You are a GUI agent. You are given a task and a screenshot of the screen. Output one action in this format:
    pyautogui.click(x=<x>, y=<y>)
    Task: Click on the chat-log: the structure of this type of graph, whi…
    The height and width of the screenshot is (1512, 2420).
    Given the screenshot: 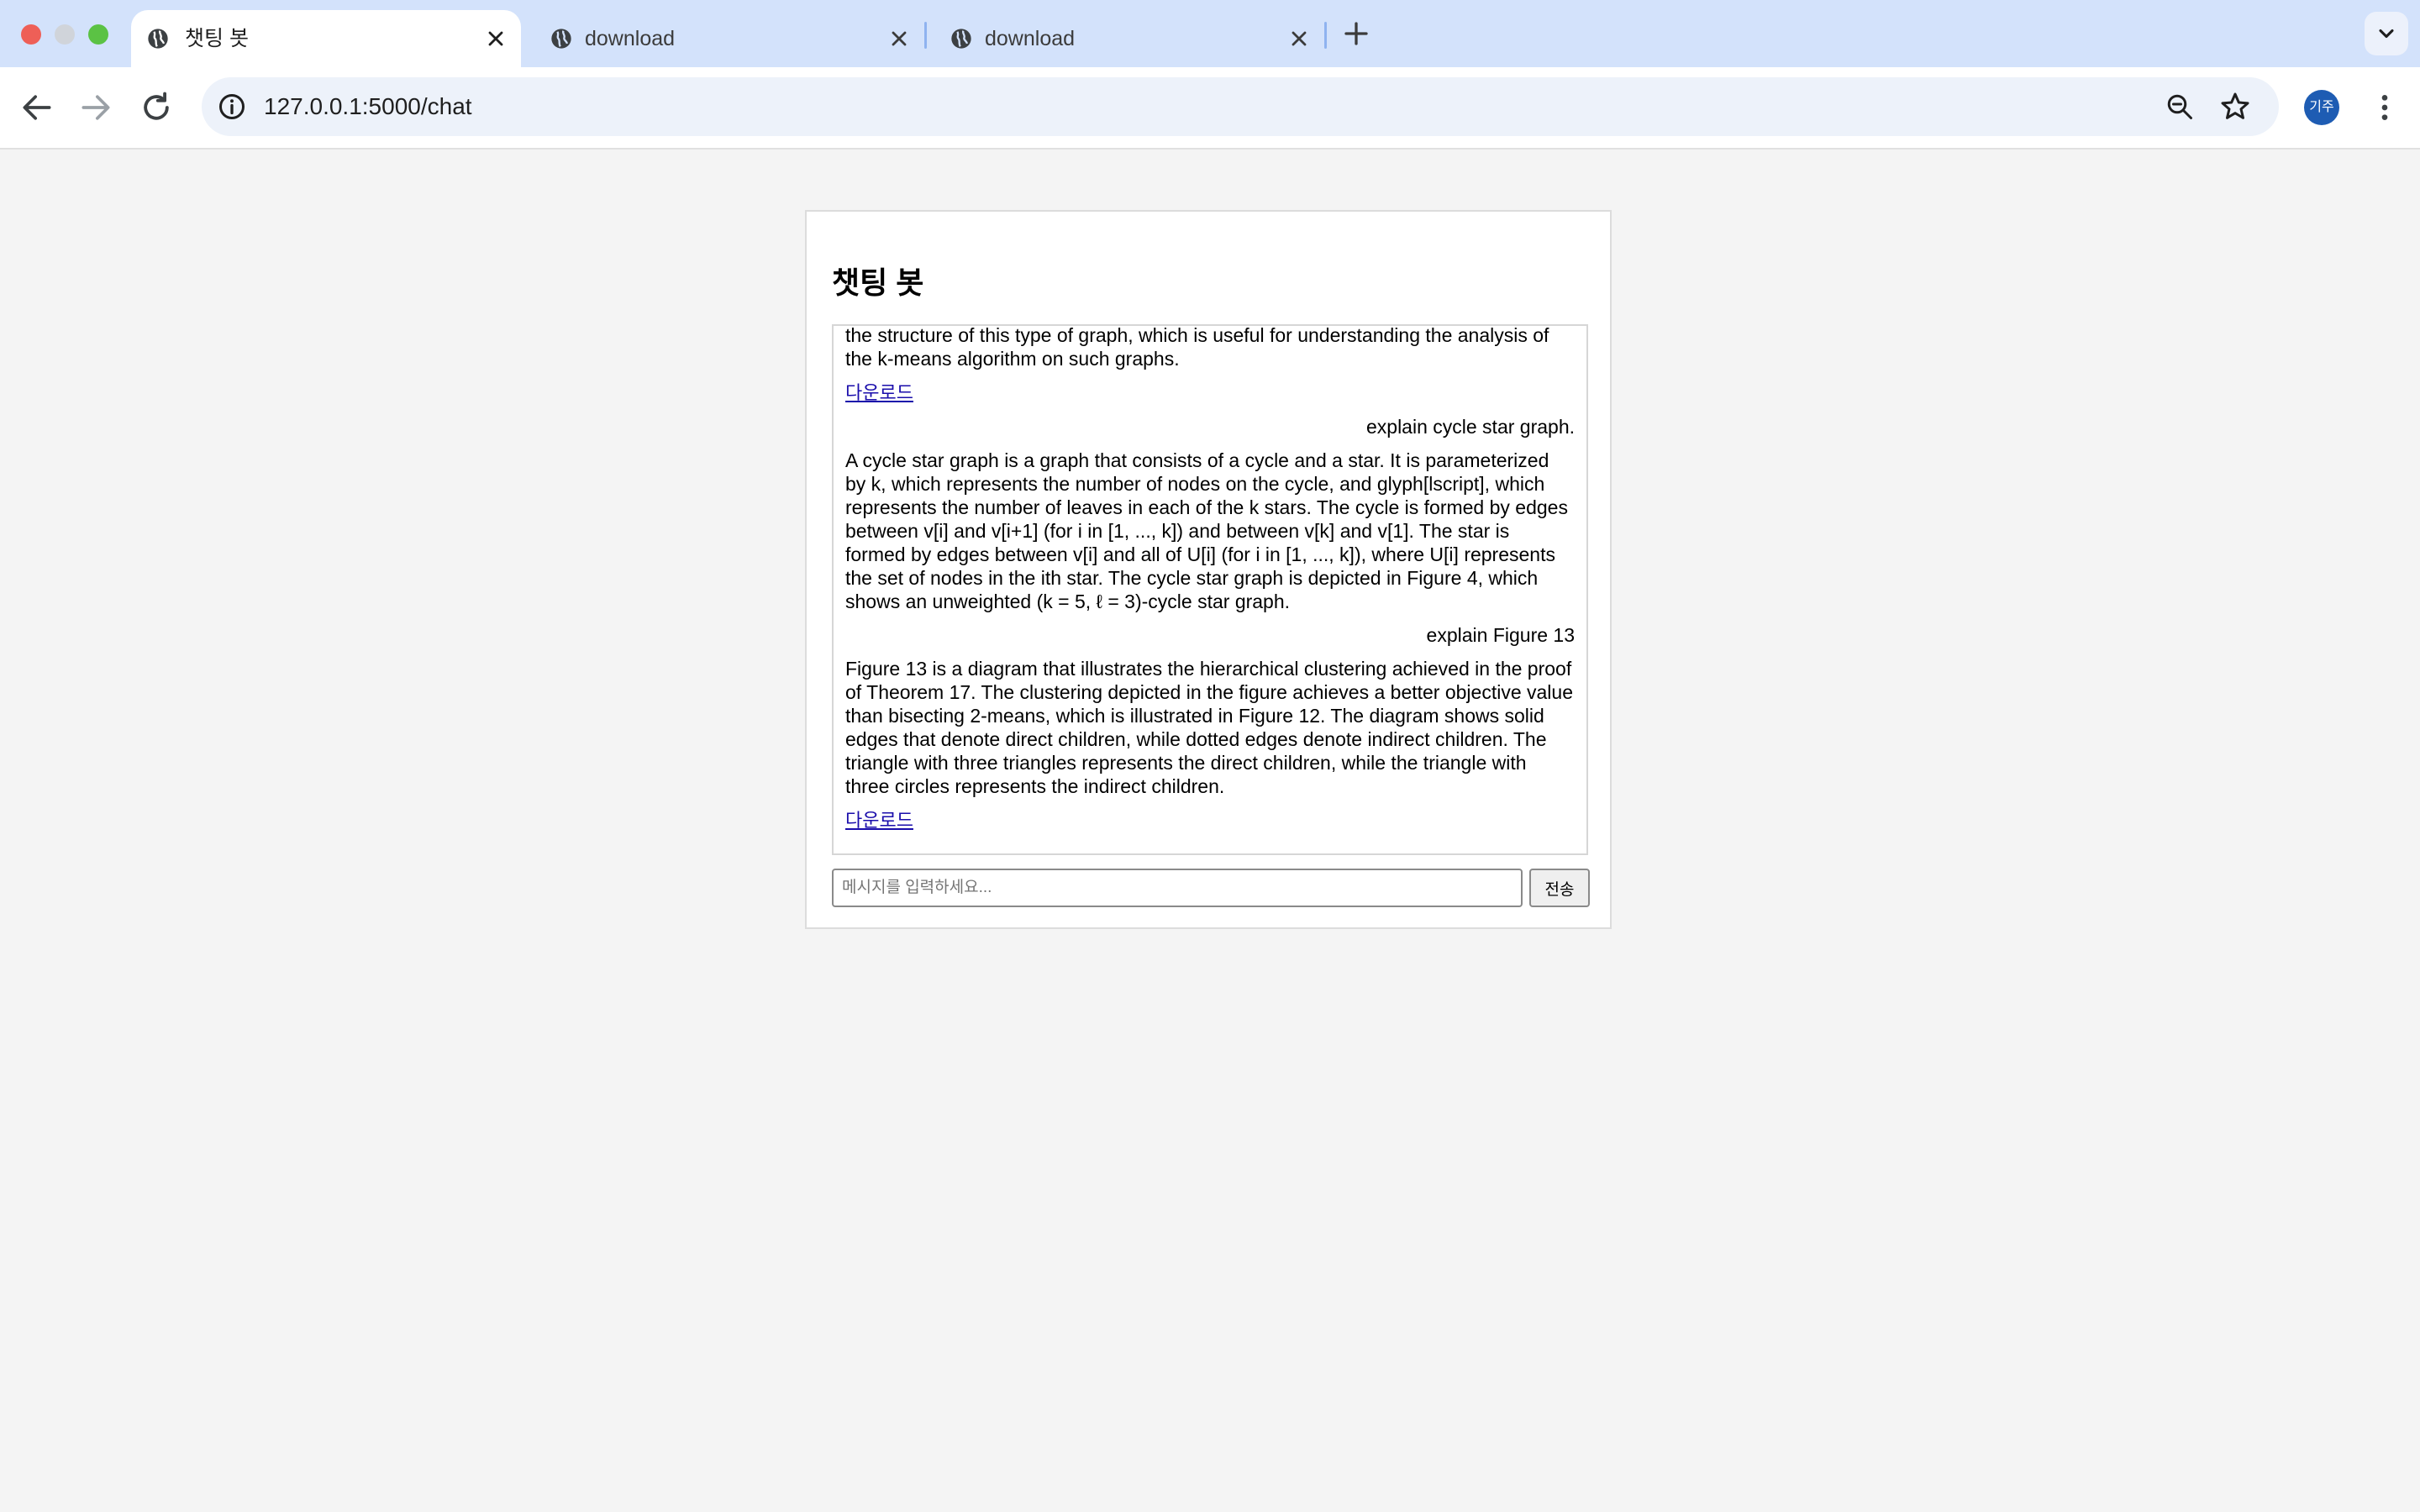 What is the action you would take?
    pyautogui.click(x=1210, y=589)
    